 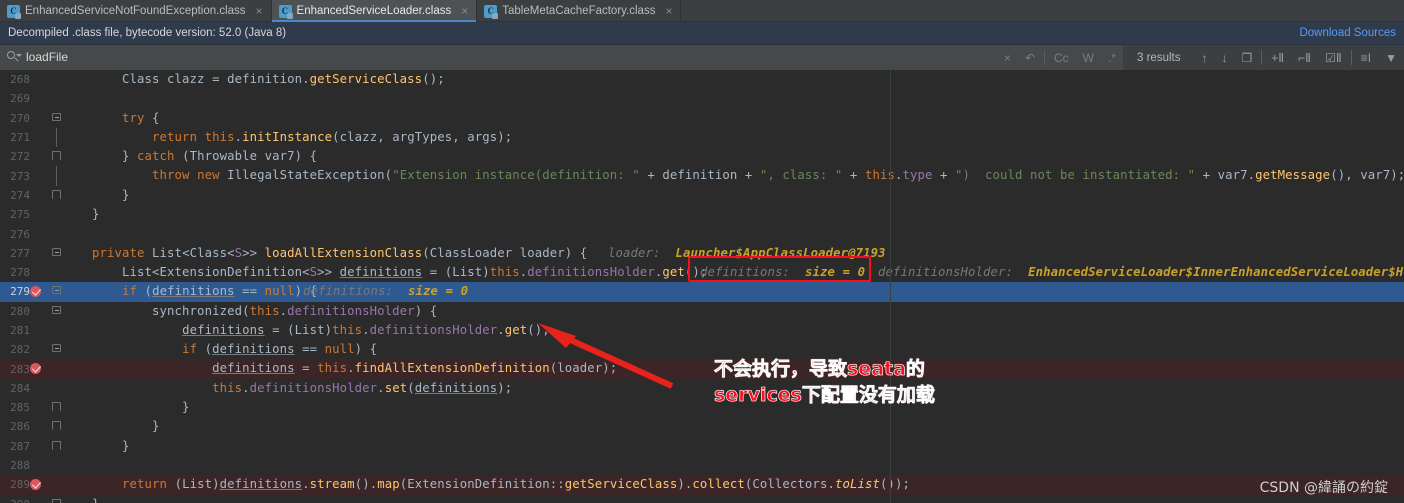 I want to click on editor-gutter: 276, so click(x=31, y=233).